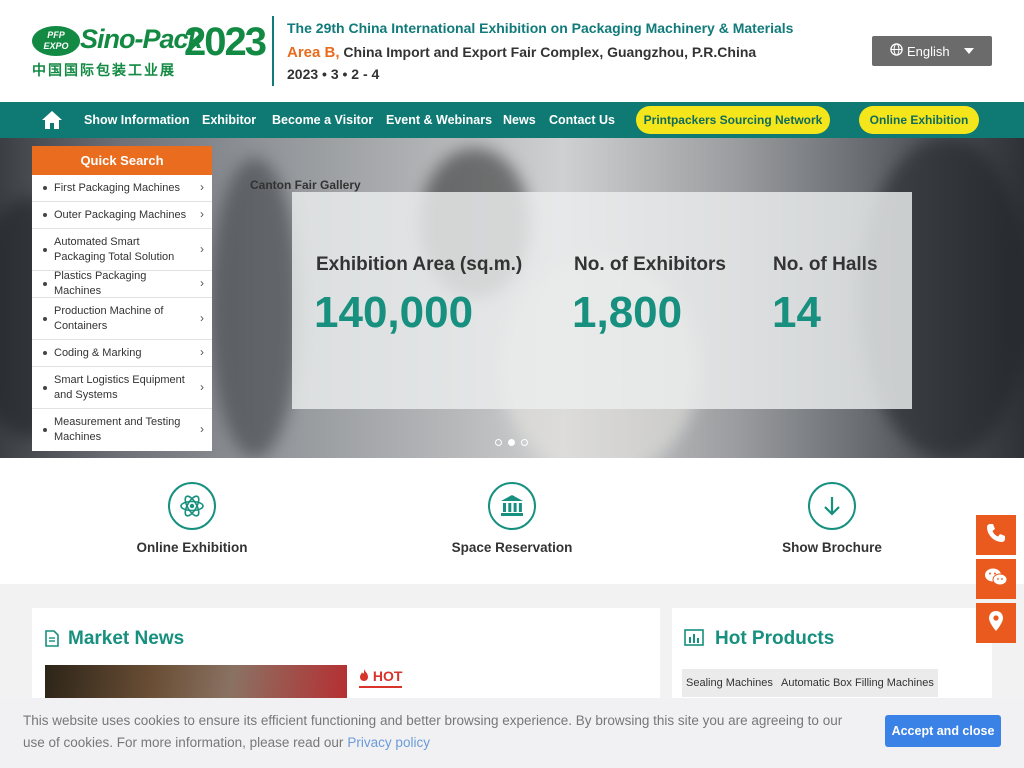  What do you see at coordinates (919, 120) in the screenshot?
I see `online-exhibition-nav-button: Online Exhibition` at bounding box center [919, 120].